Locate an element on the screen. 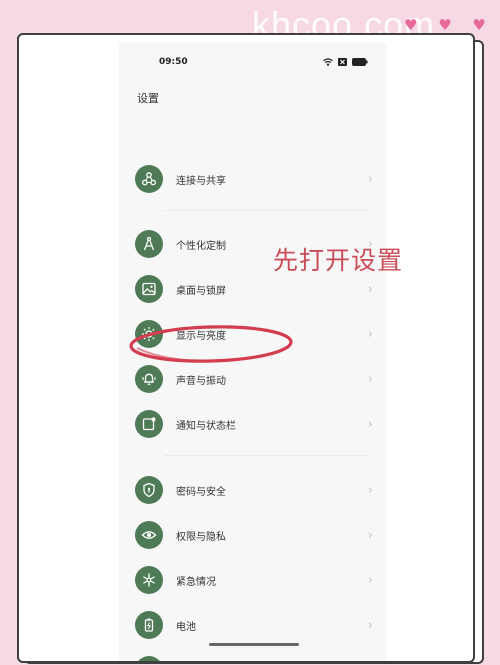  settings-item-notification-statusbar: 通知与状态栏 › is located at coordinates (254, 424).